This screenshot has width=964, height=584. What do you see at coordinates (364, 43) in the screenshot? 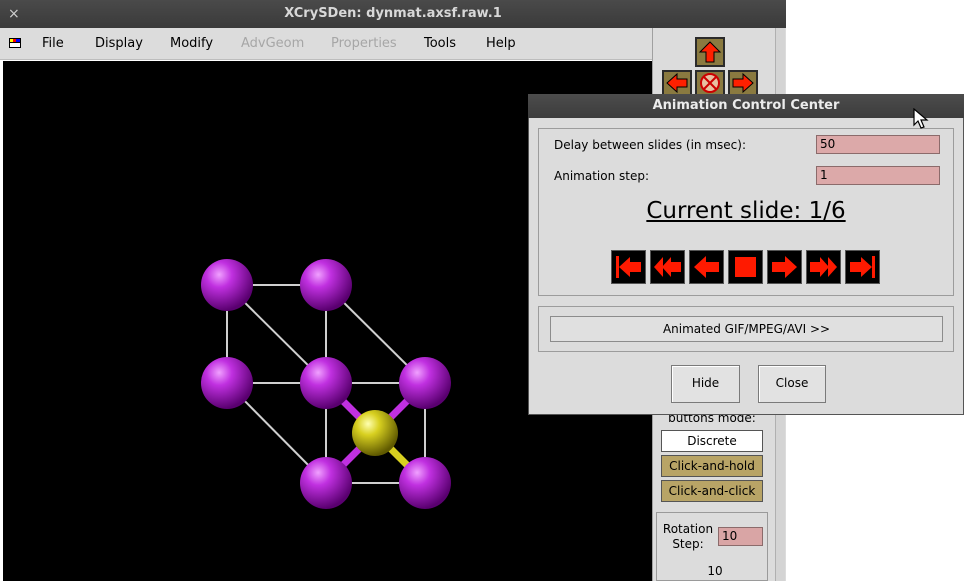
I see `menu-properties: Properties` at bounding box center [364, 43].